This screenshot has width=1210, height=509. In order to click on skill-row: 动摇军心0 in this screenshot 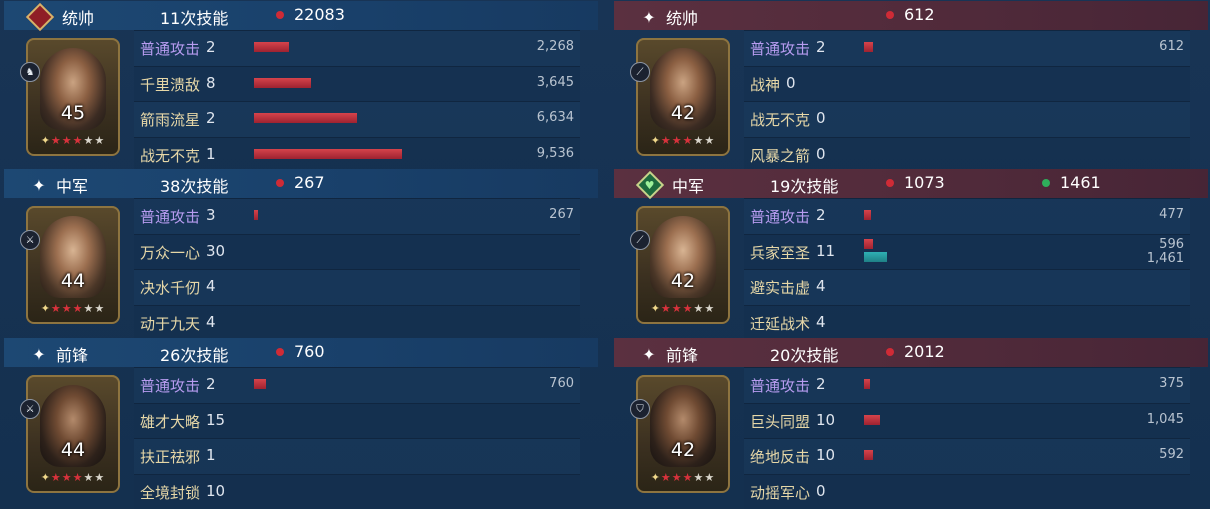, I will do `click(967, 491)`.